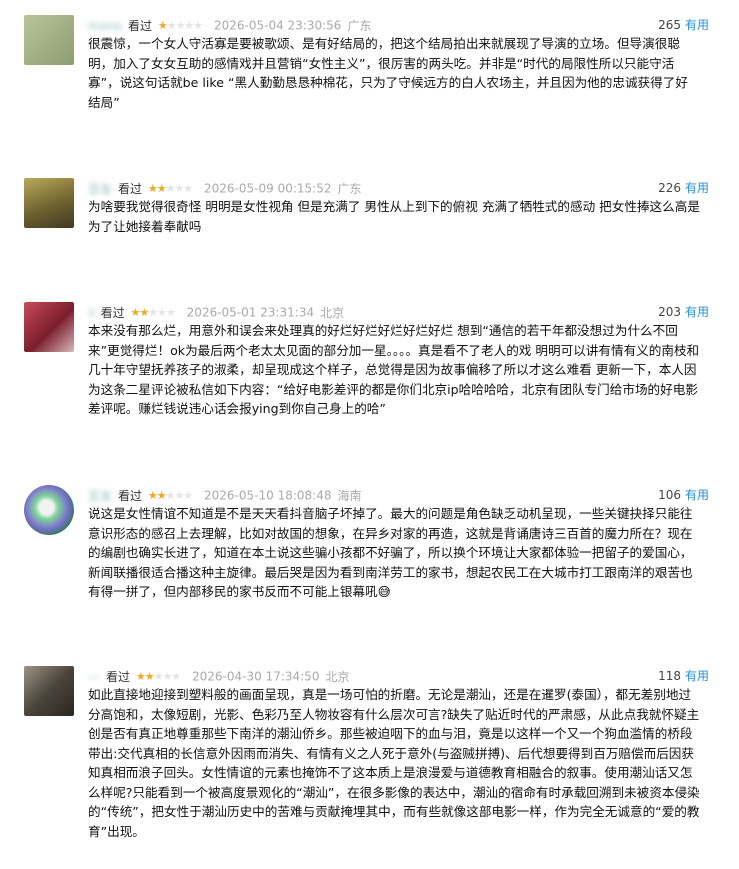  What do you see at coordinates (94, 677) in the screenshot?
I see `username-link: —` at bounding box center [94, 677].